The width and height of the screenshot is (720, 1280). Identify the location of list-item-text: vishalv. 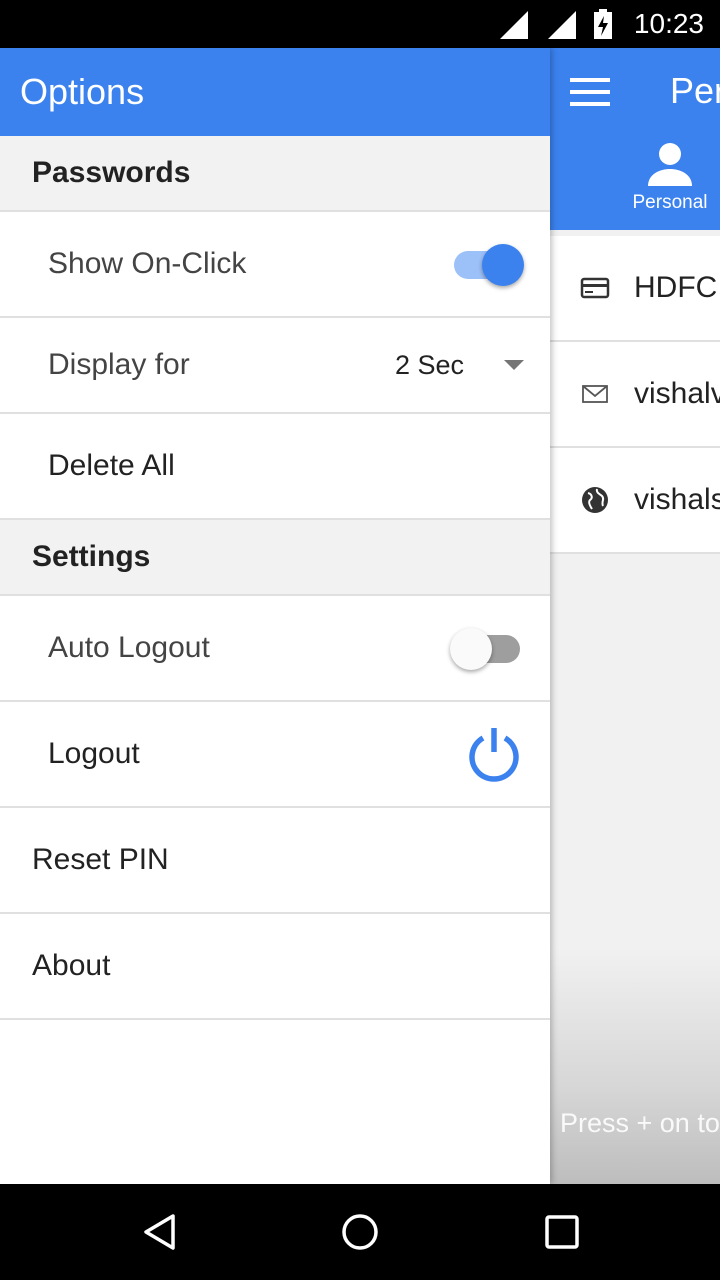
(677, 393).